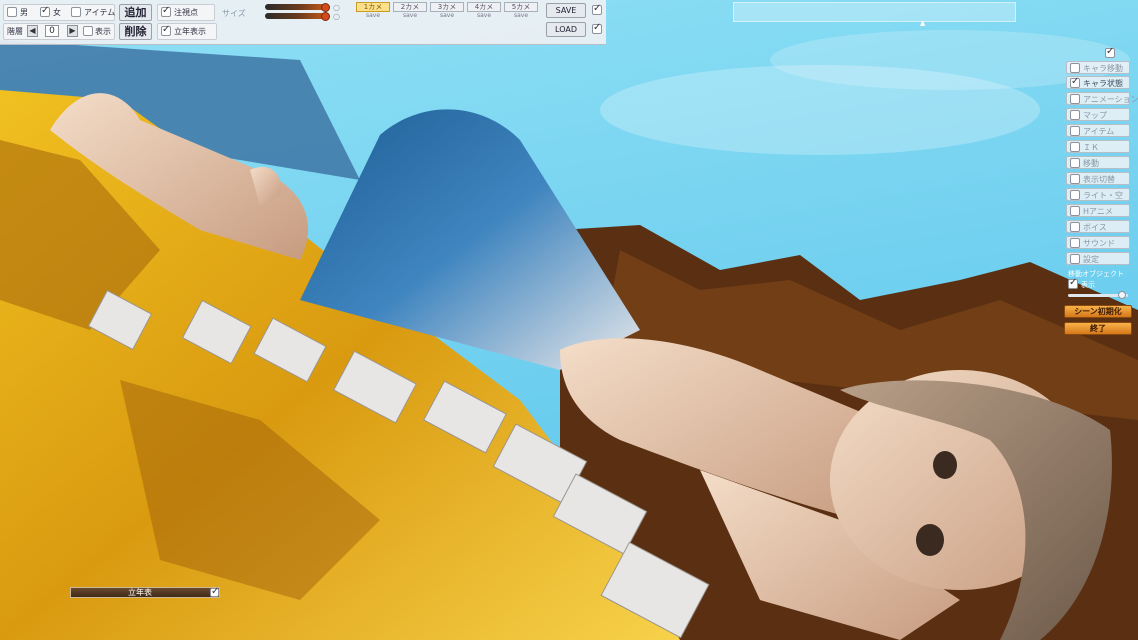 The height and width of the screenshot is (640, 1138). I want to click on menu-map-checkbox, so click(1075, 115).